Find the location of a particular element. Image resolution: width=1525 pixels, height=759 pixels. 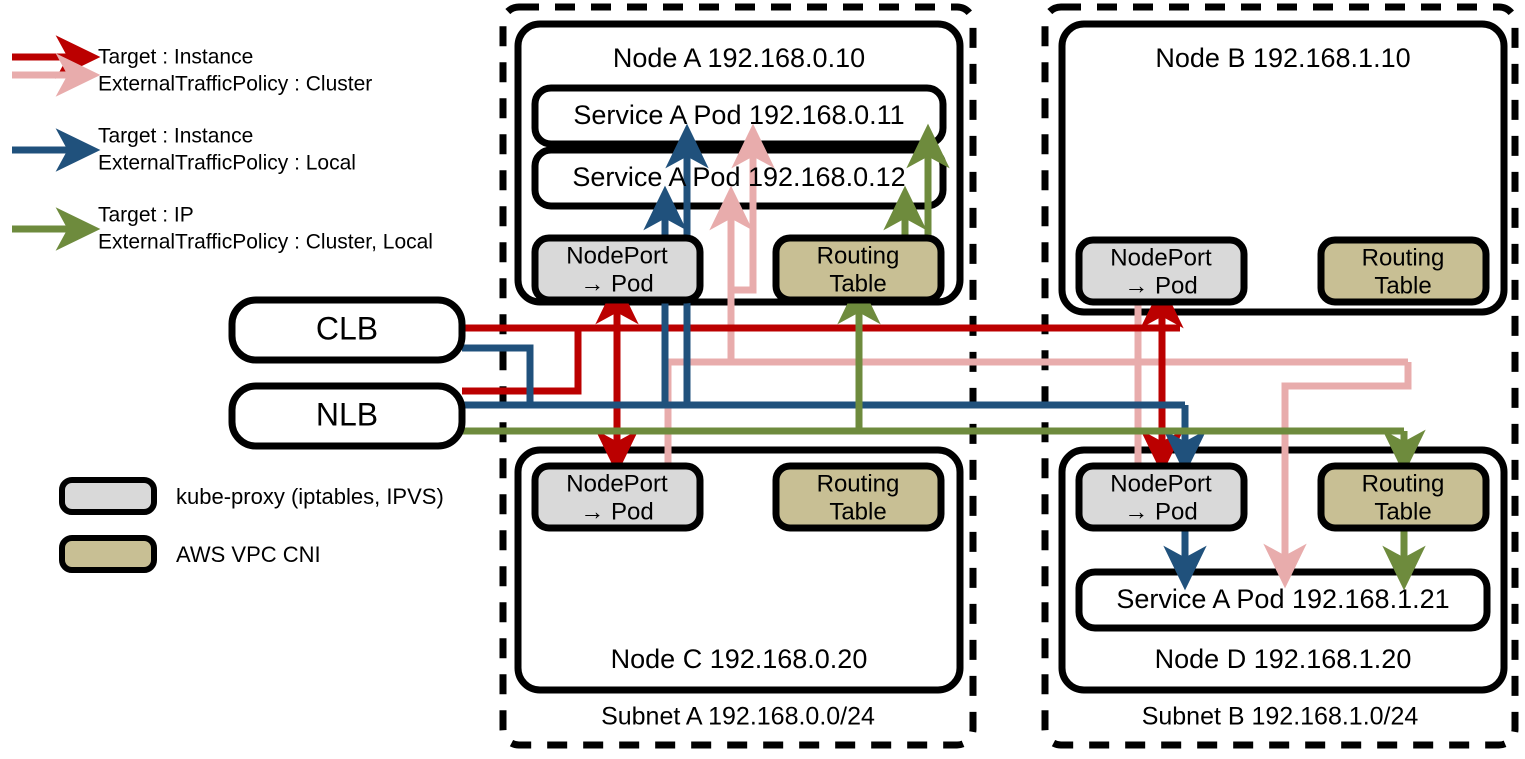

node-a-pod-2-label: Service A Pod 192.168.0.12 is located at coordinates (738, 177).